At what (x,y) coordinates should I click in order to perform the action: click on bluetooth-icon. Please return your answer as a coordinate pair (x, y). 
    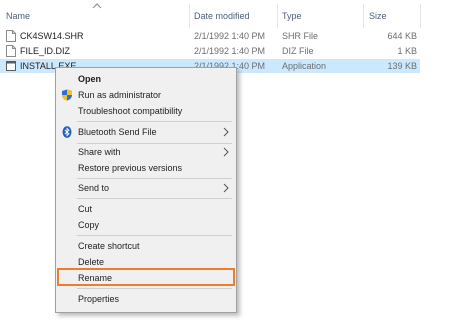
    Looking at the image, I should click on (67, 132).